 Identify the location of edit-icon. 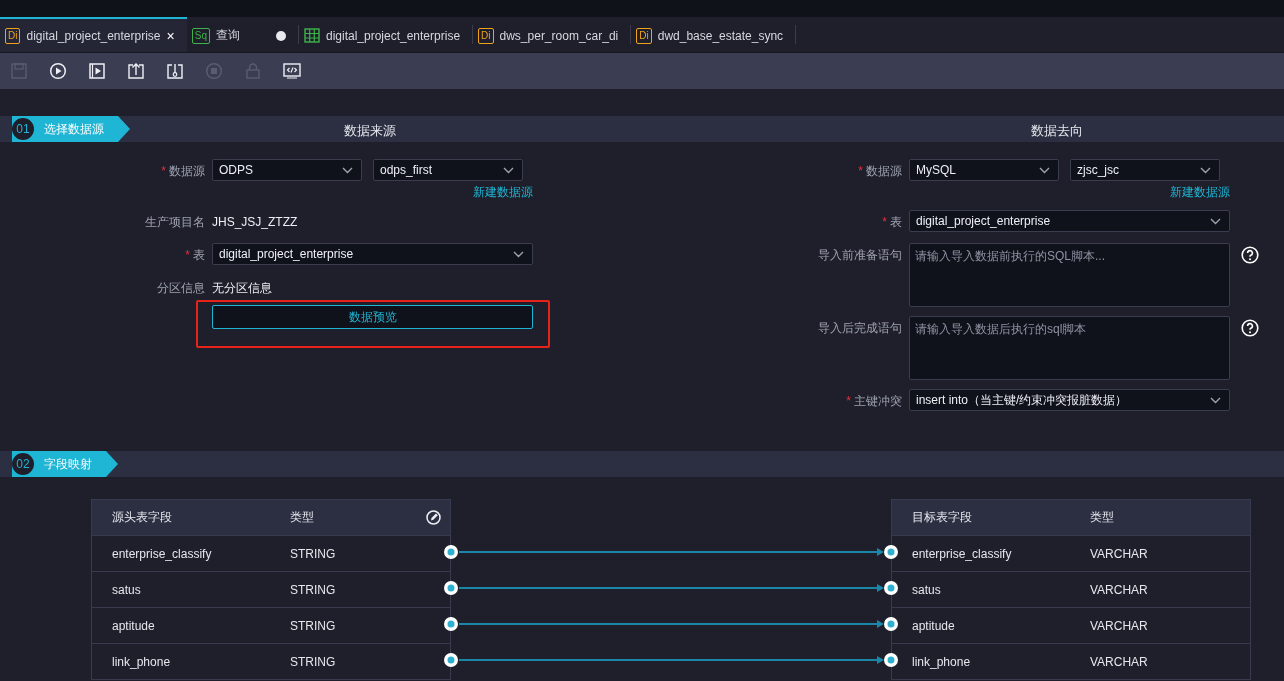
(433, 517).